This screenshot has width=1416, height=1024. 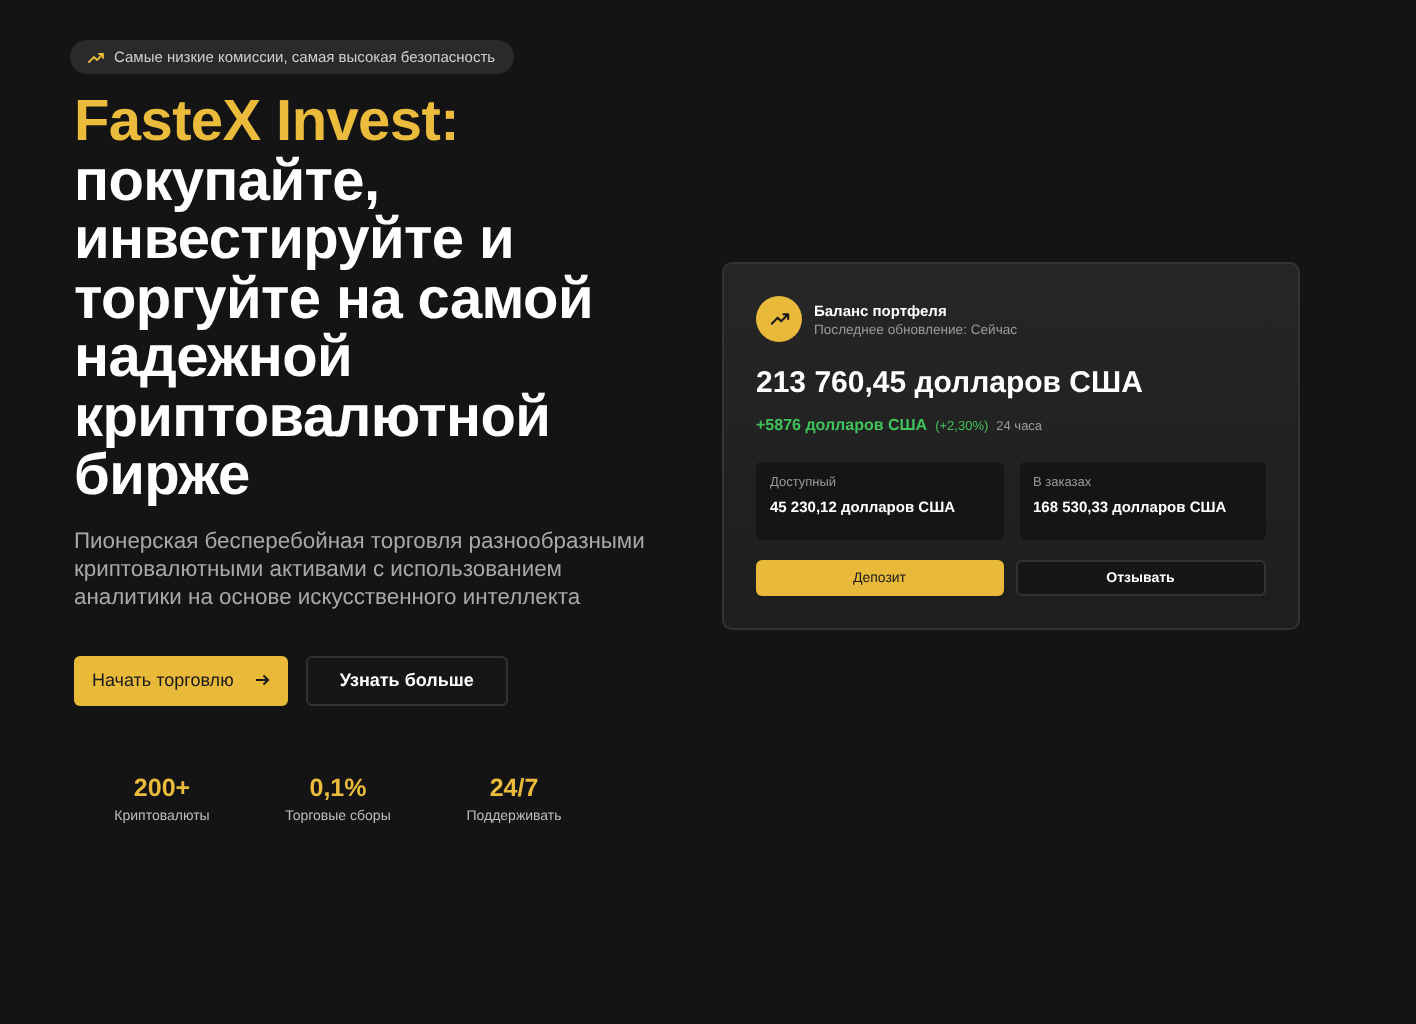 I want to click on trend-line-icon, so click(x=779, y=319).